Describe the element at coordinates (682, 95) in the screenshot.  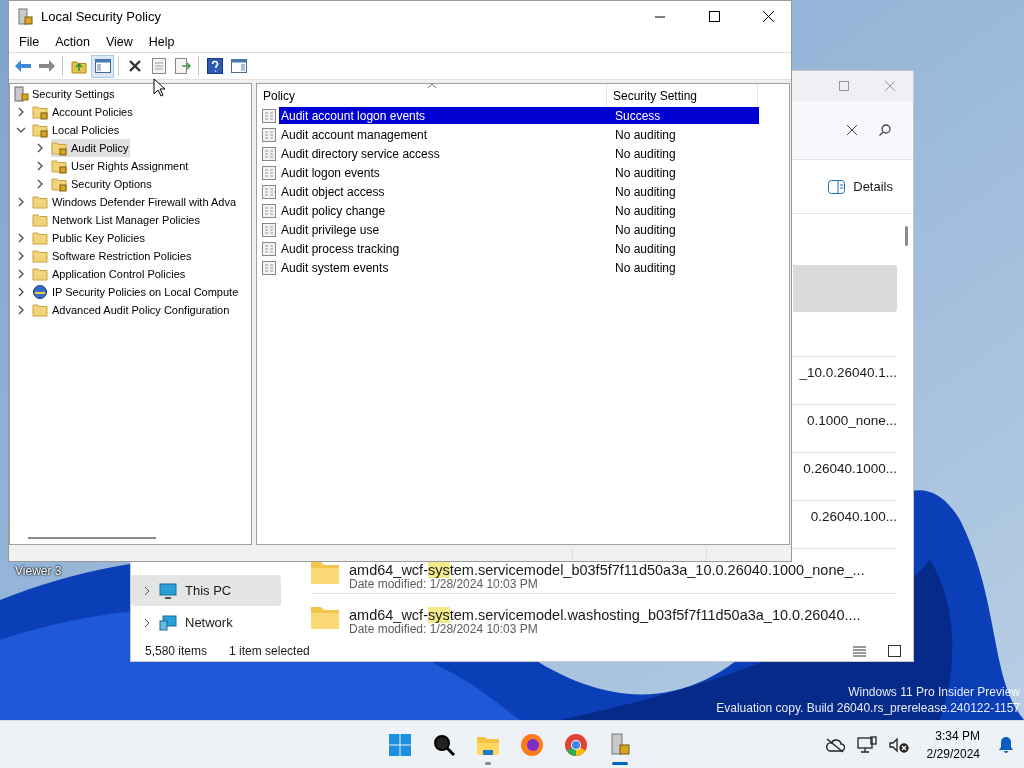
I see `column-header: Security Setting` at that location.